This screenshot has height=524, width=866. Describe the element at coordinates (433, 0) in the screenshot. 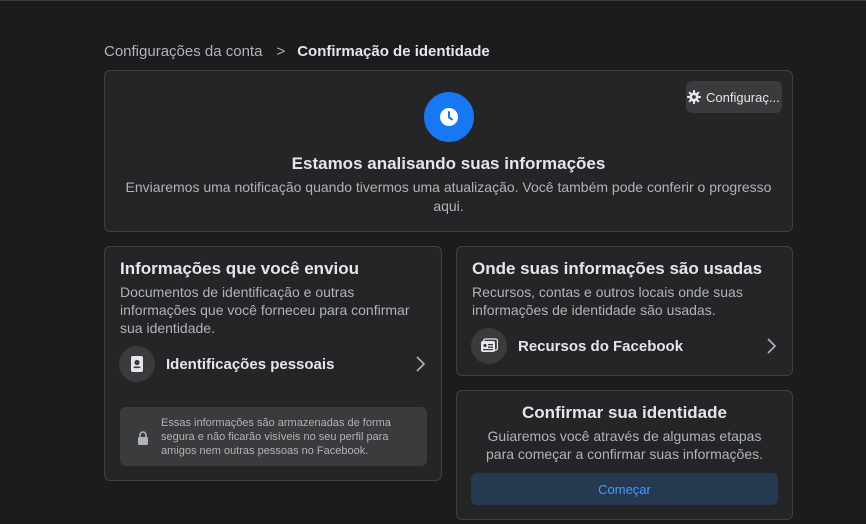

I see `top-divider` at that location.